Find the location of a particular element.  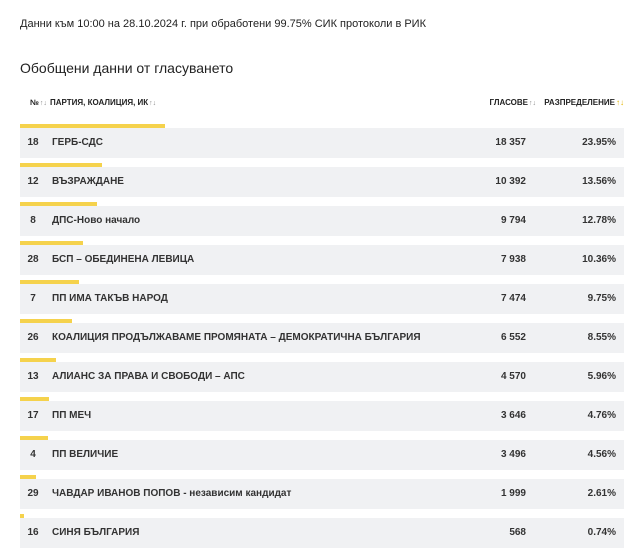

vote-count: 9 794 is located at coordinates (513, 220).